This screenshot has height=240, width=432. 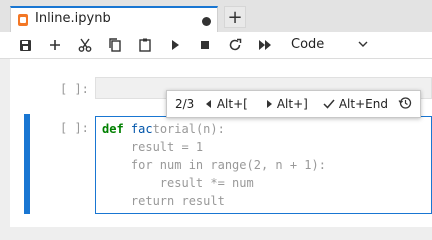 I want to click on new-tab-button: +, so click(x=235, y=17).